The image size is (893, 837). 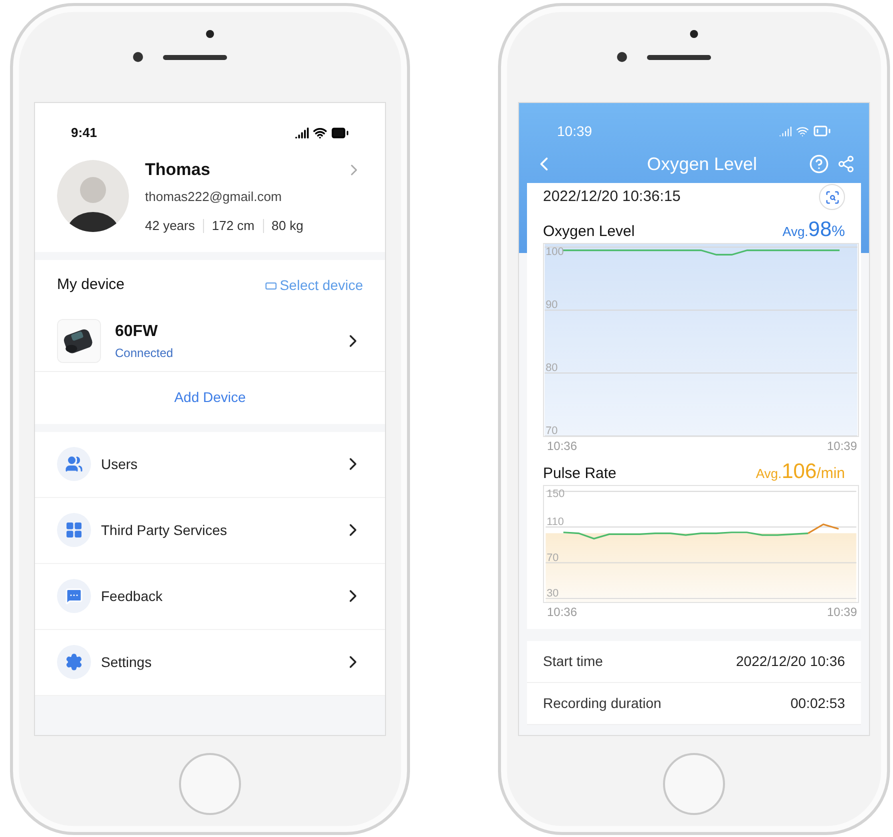 I want to click on status-time: 10:39, so click(x=574, y=131).